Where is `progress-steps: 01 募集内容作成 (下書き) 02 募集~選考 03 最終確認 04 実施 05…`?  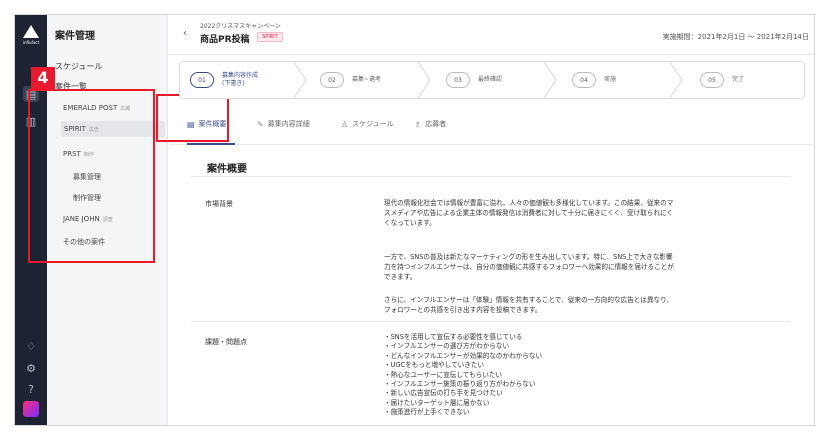 progress-steps: 01 募集内容作成 (下書き) 02 募集~選考 03 最終確認 04 実施 05… is located at coordinates (492, 80).